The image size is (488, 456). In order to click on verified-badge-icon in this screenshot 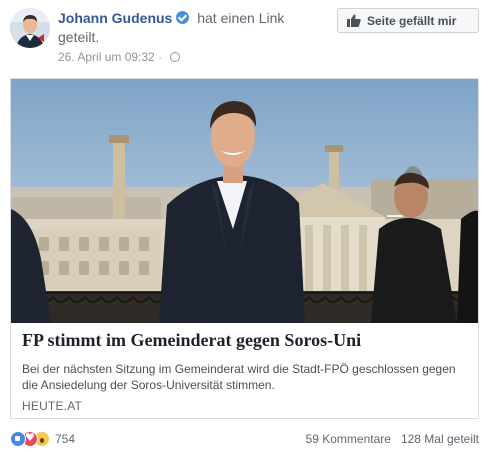, I will do `click(183, 17)`.